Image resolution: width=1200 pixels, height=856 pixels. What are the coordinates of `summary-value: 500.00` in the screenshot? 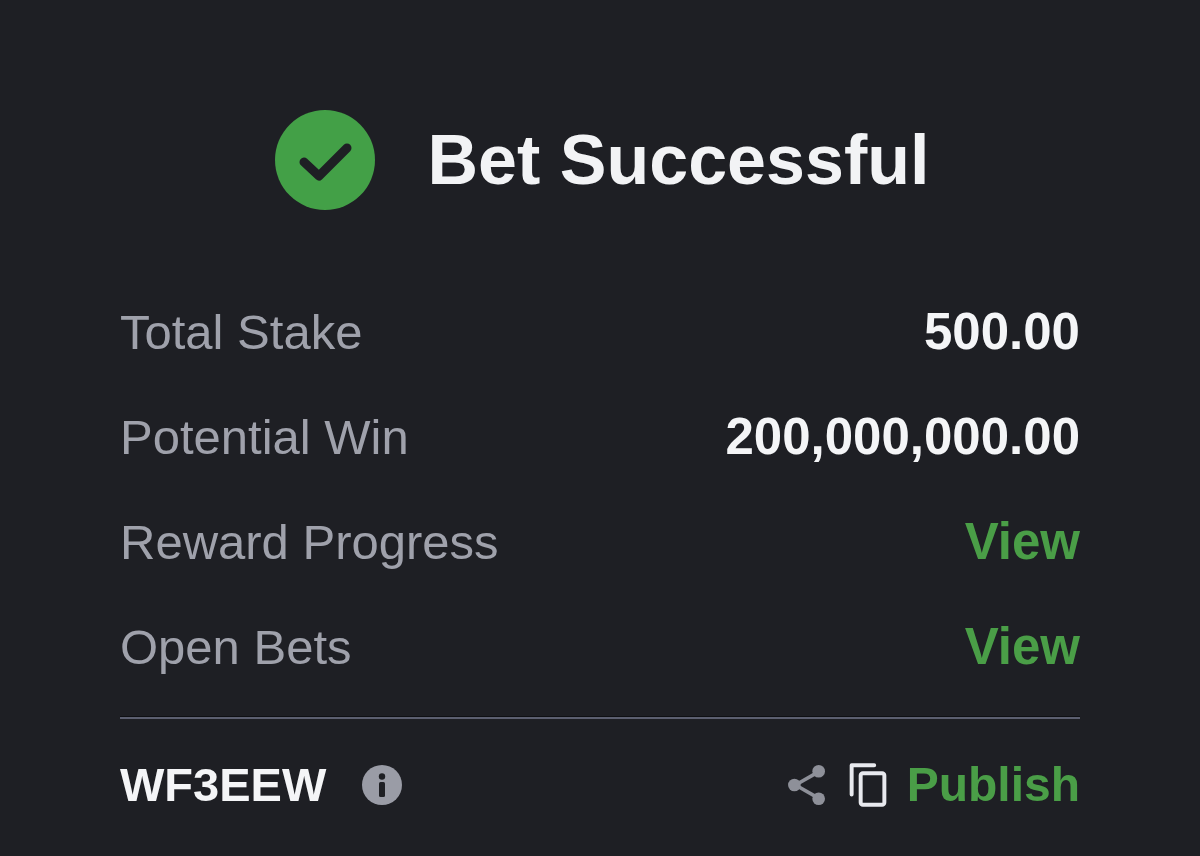 It's located at (1002, 332).